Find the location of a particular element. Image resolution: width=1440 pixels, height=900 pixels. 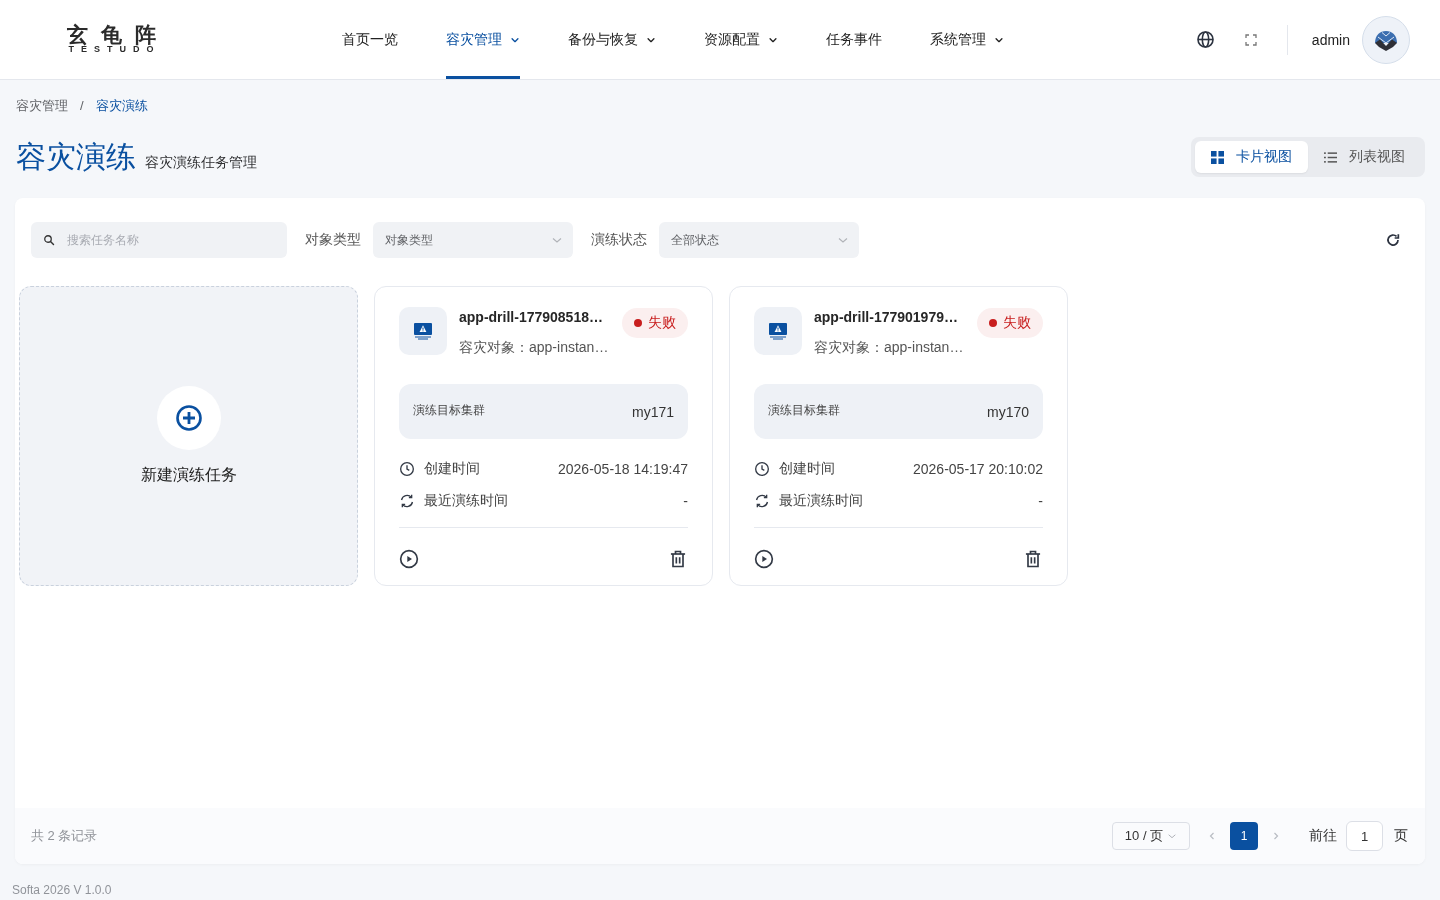

fullscreen-icon is located at coordinates (1250, 39).